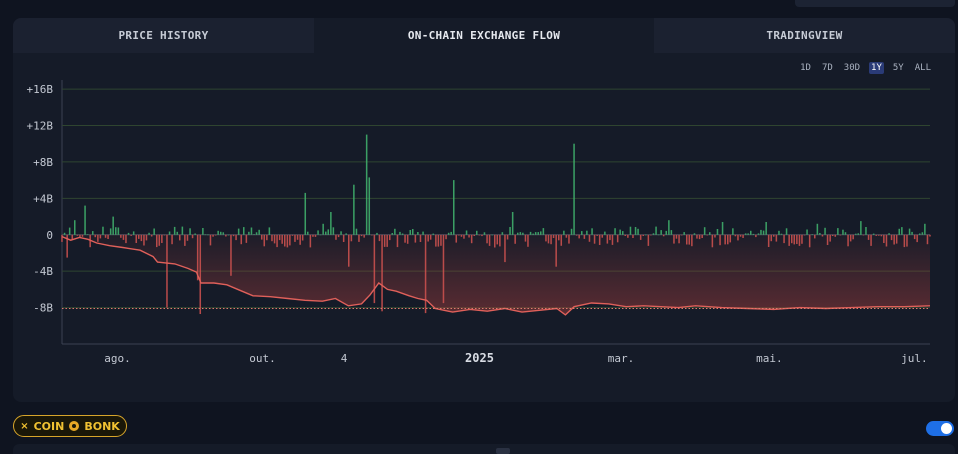 This screenshot has height=454, width=958. I want to click on panel-handle, so click(503, 451).